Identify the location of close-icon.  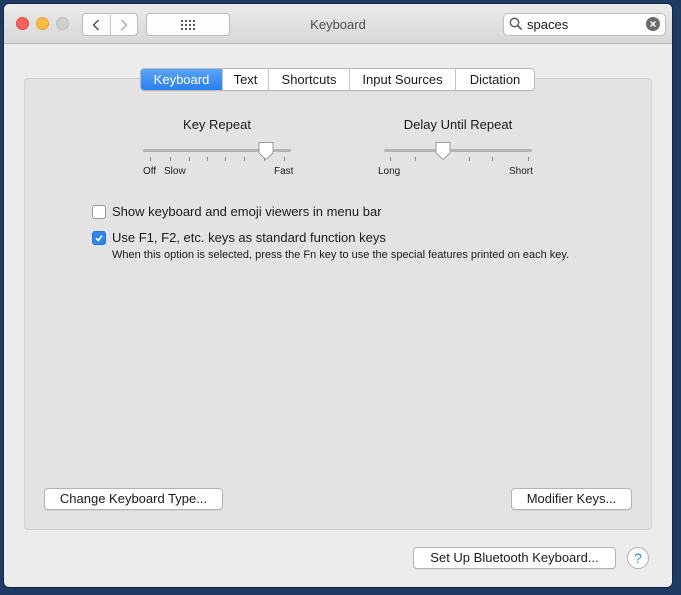
(653, 24).